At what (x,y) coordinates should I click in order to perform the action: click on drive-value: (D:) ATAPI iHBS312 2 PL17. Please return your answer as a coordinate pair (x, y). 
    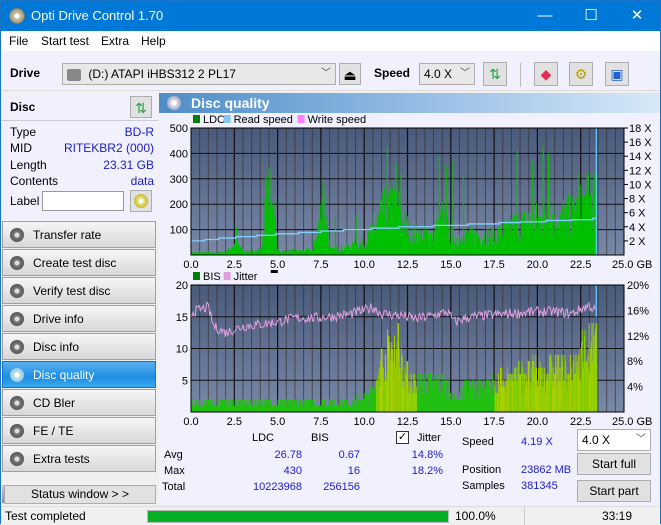
    Looking at the image, I should click on (162, 74).